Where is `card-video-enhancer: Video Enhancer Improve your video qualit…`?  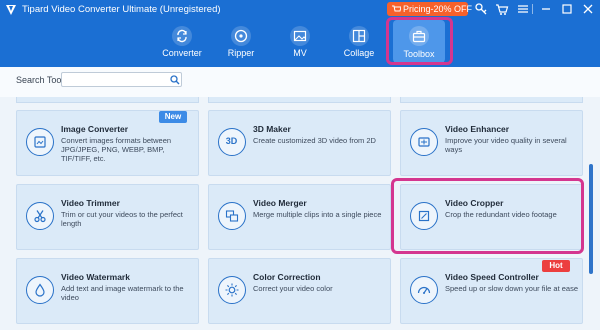
card-video-enhancer: Video Enhancer Improve your video qualit… is located at coordinates (491, 143).